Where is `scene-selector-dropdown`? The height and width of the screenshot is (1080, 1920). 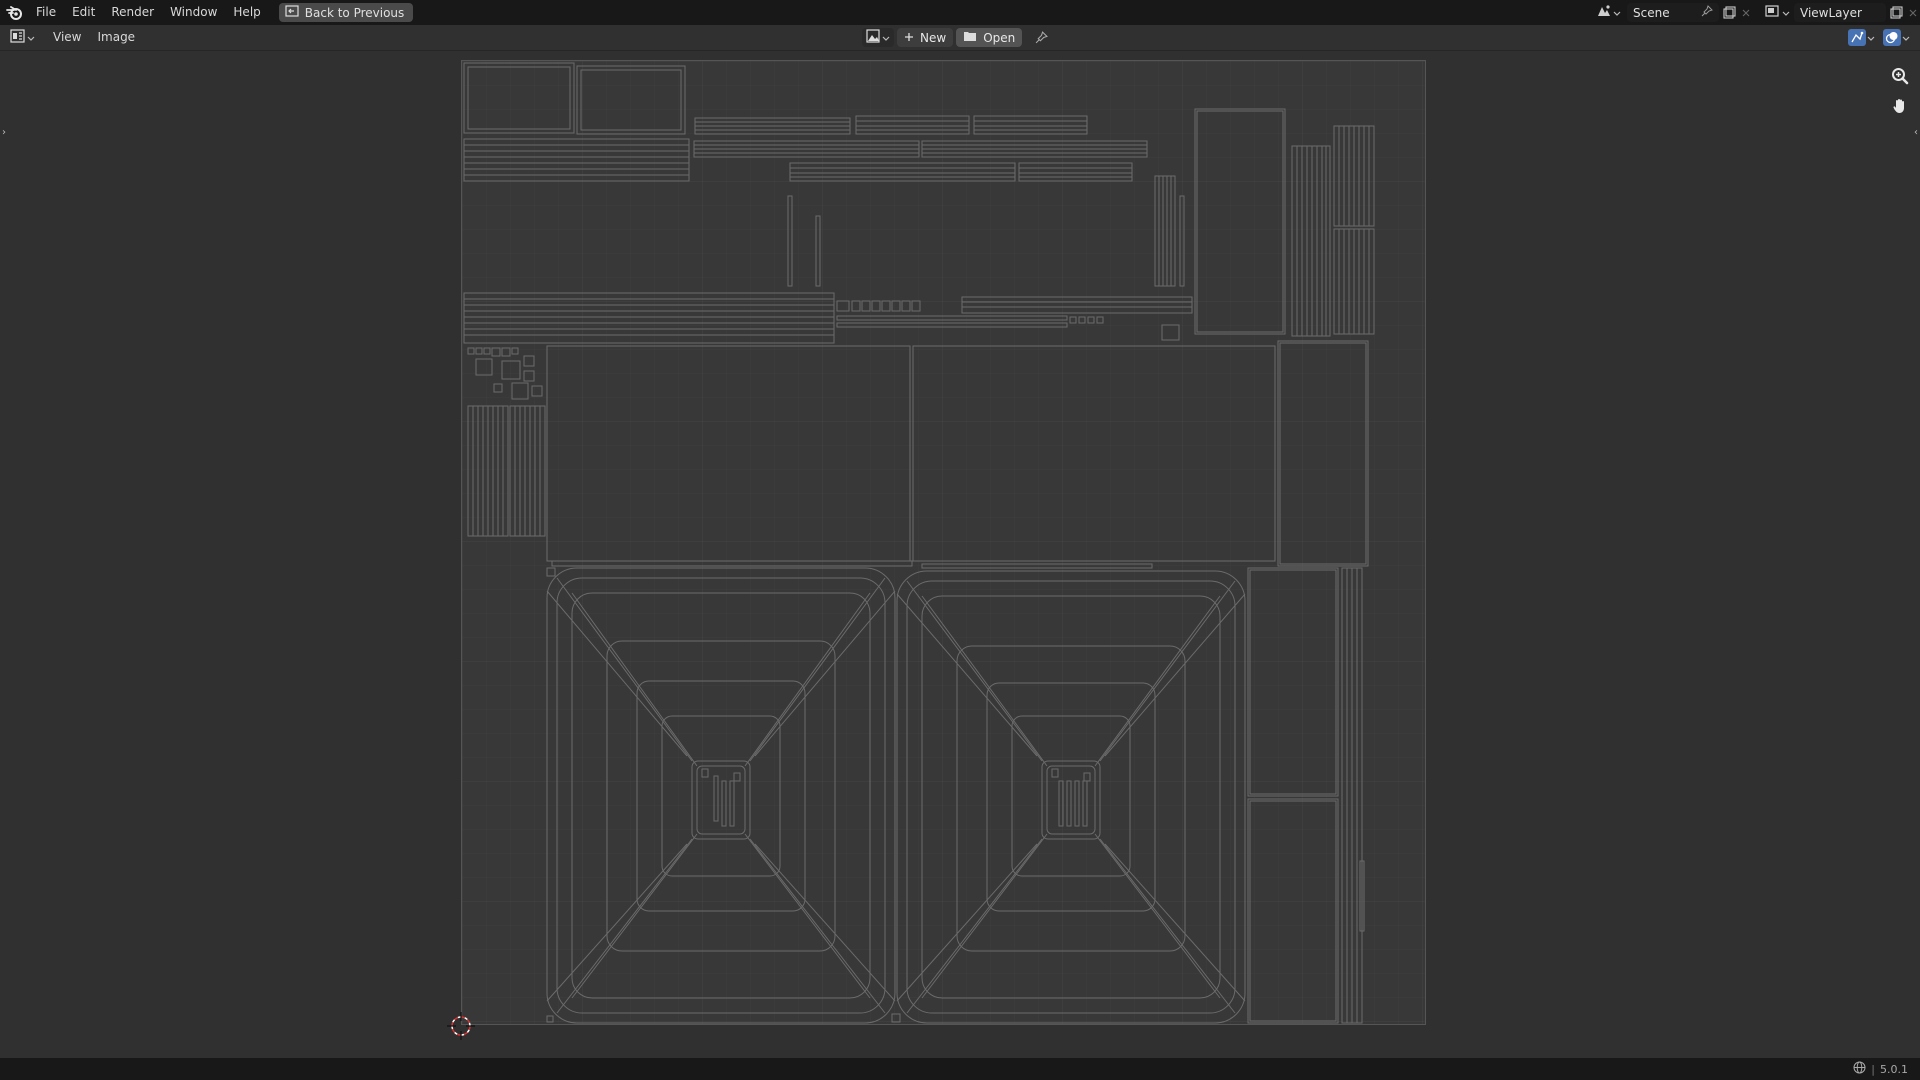
scene-selector-dropdown is located at coordinates (1608, 12).